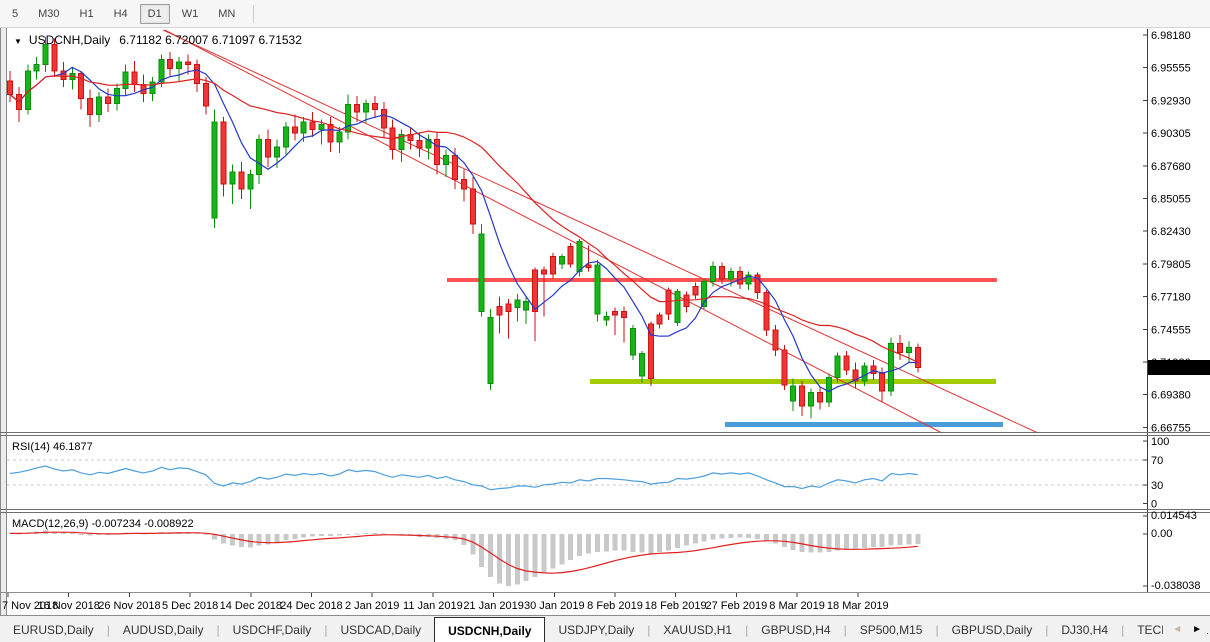 The width and height of the screenshot is (1210, 642). What do you see at coordinates (190, 606) in the screenshot?
I see `date-tick-label: 5 Dec 2018` at bounding box center [190, 606].